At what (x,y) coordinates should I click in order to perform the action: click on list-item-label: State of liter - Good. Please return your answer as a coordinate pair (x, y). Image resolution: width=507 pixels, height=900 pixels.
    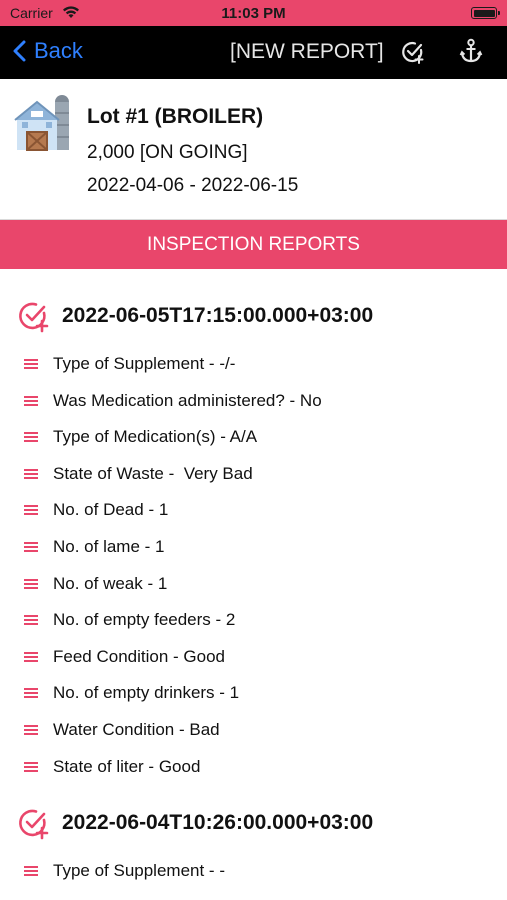
    Looking at the image, I should click on (127, 766).